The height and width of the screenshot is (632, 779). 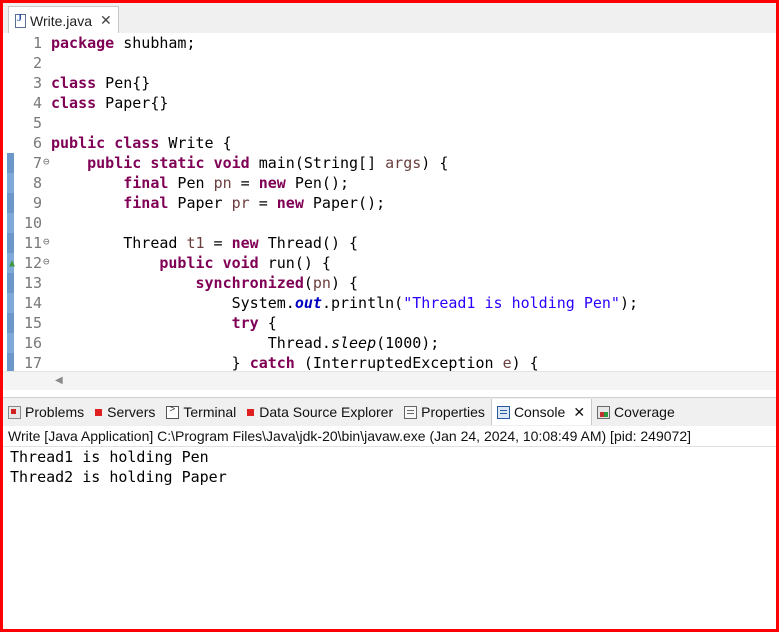 I want to click on view-tab-console: Console ✕, so click(x=541, y=412).